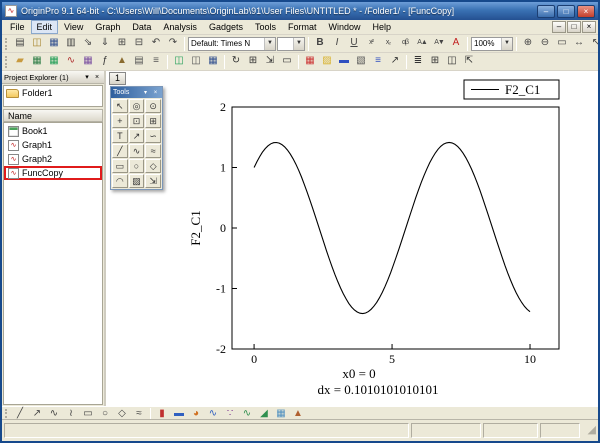  I want to click on greek-button: αβ, so click(405, 43).